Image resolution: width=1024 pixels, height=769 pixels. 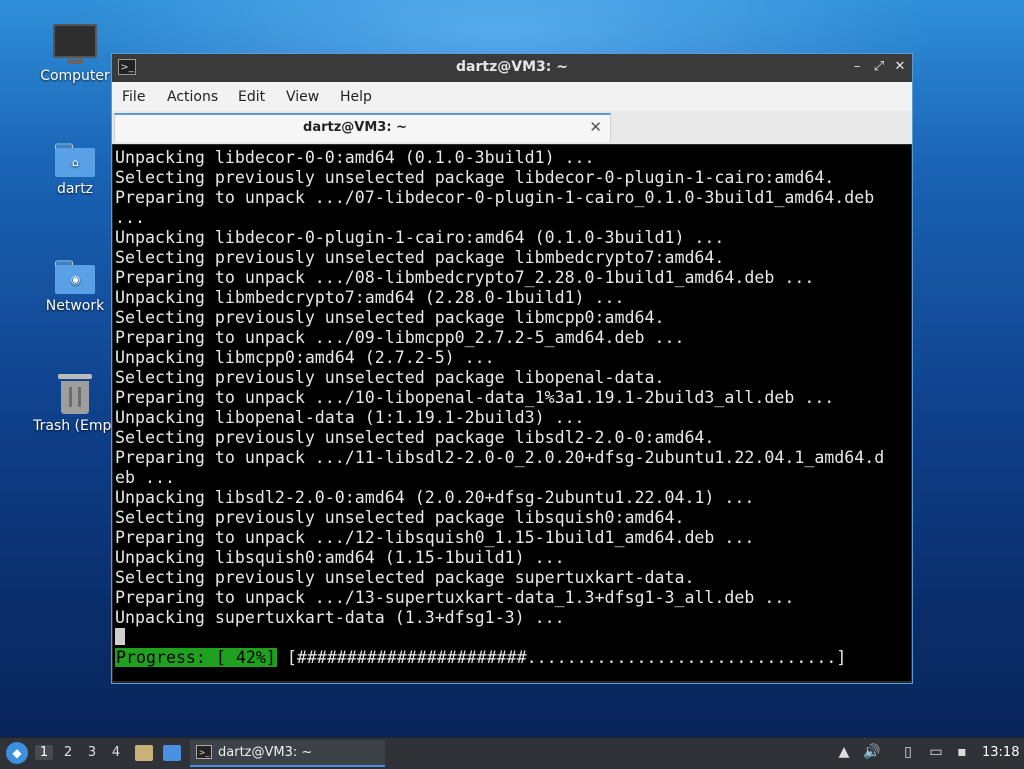 What do you see at coordinates (68, 752) in the screenshot?
I see `workspace-2: 2` at bounding box center [68, 752].